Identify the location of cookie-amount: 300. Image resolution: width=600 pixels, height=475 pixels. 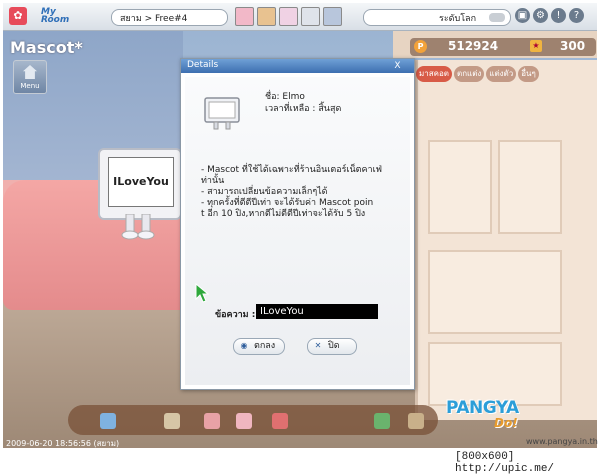
(573, 46).